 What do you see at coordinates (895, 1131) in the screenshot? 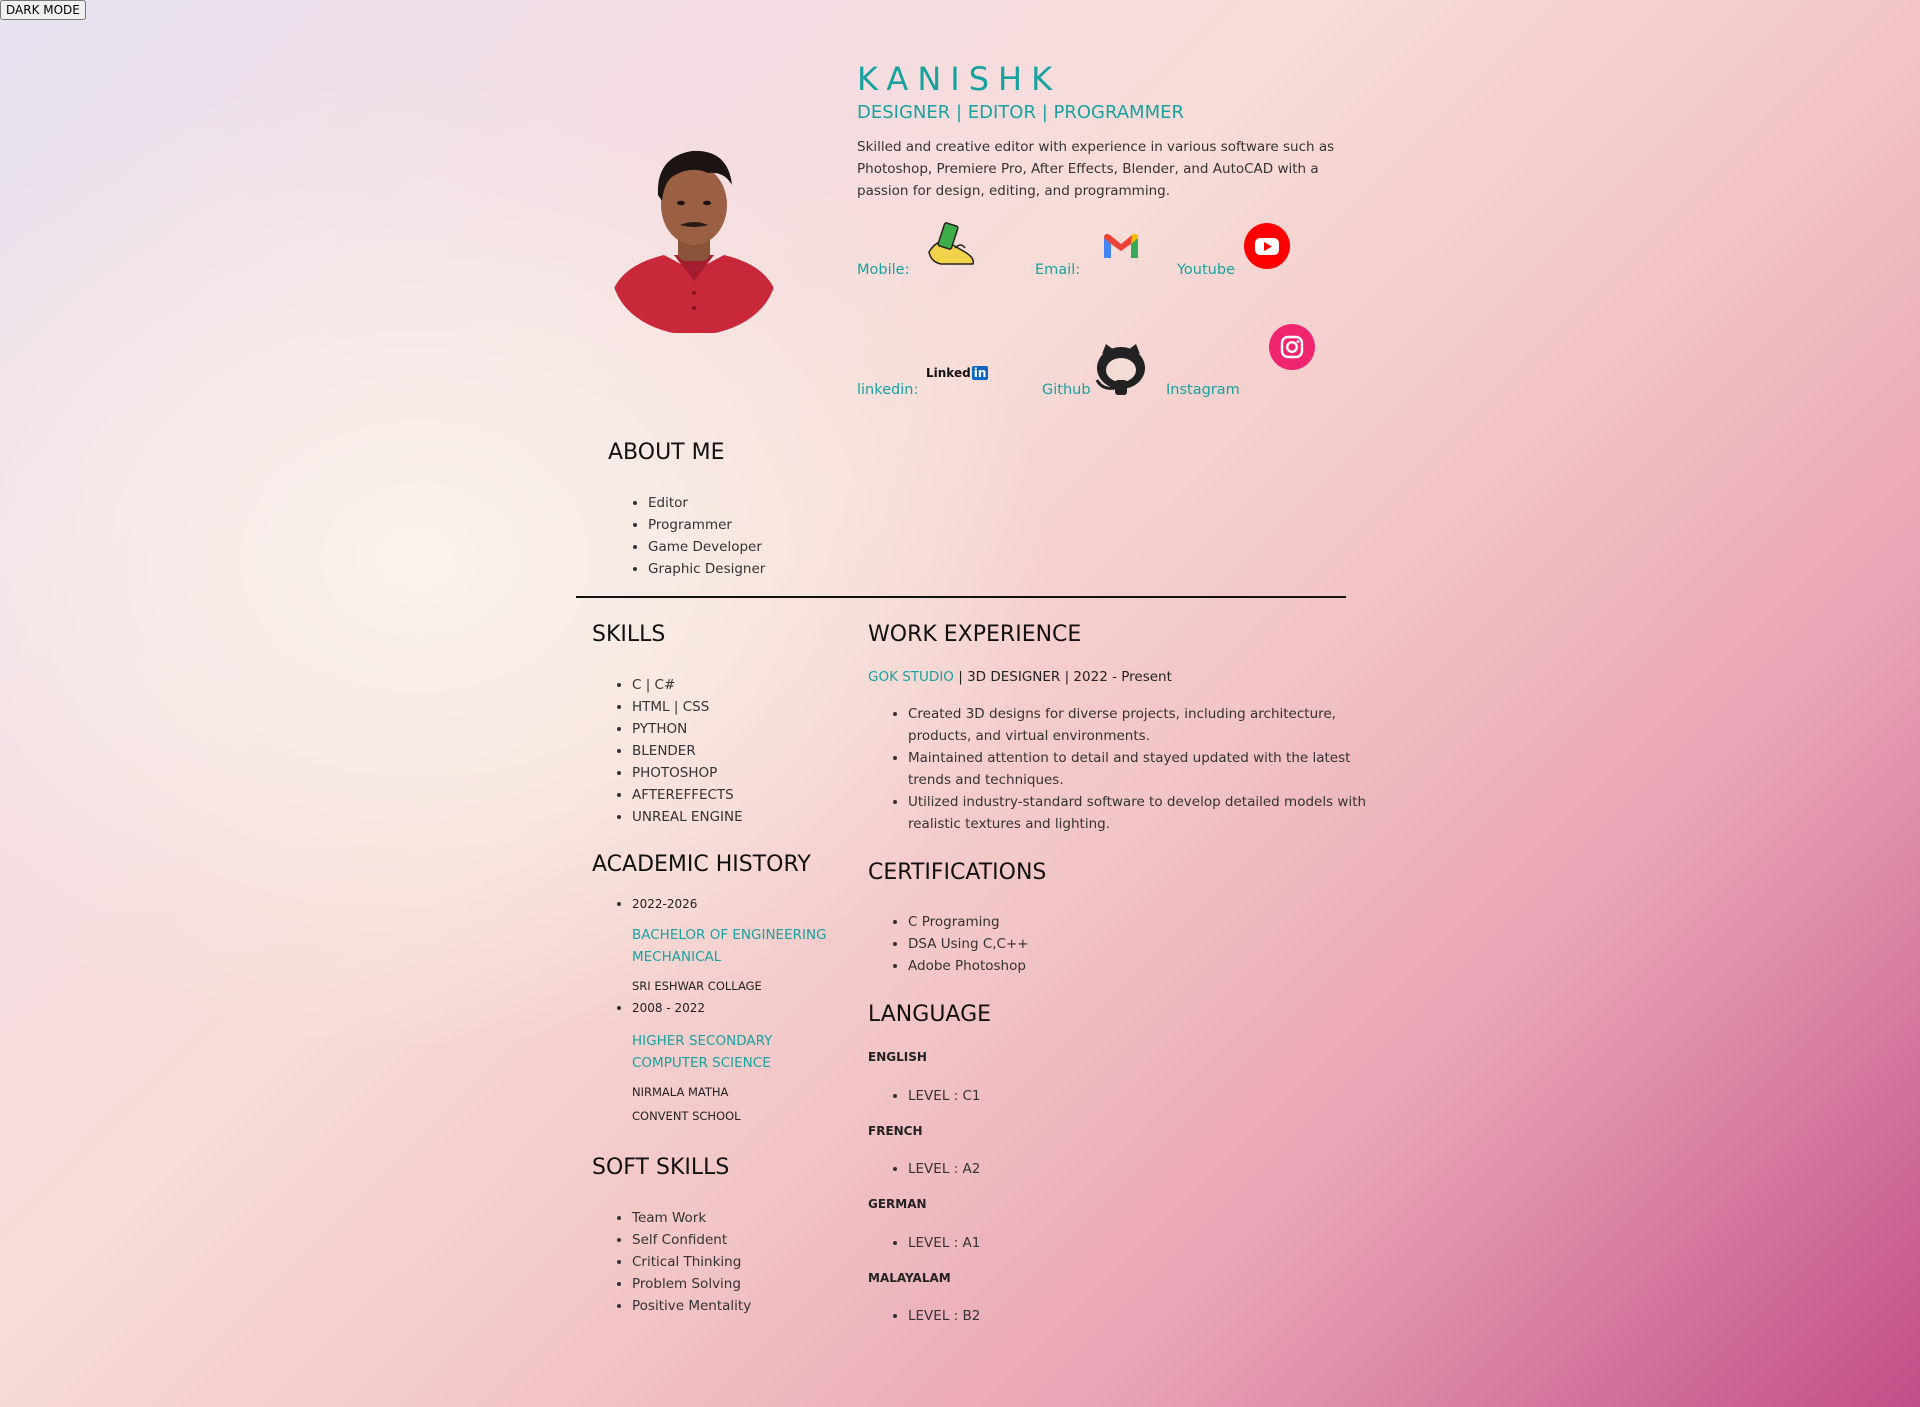
I see `language-name: FRENCH` at bounding box center [895, 1131].